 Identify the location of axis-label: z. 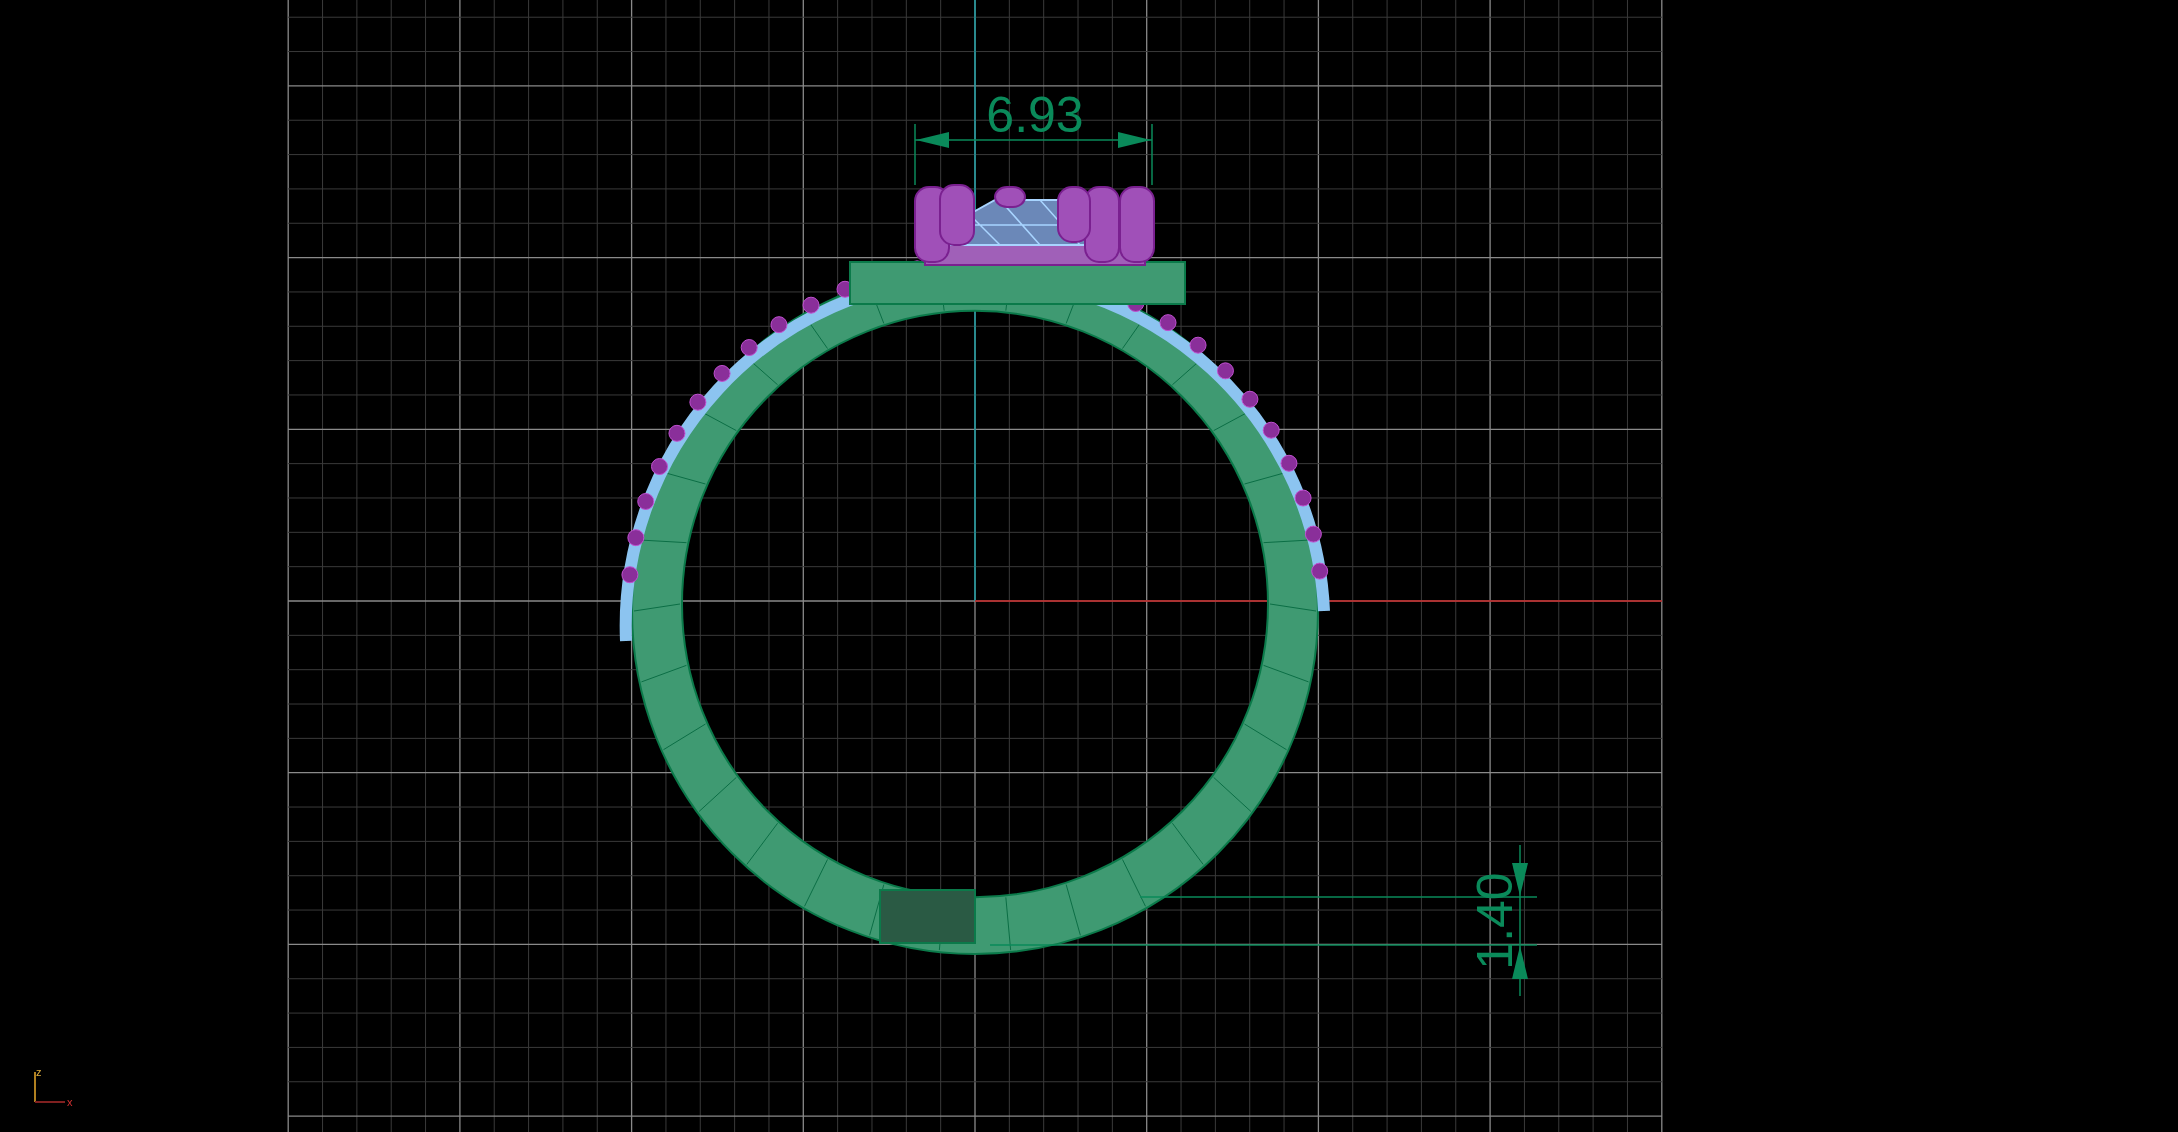
(39, 1072).